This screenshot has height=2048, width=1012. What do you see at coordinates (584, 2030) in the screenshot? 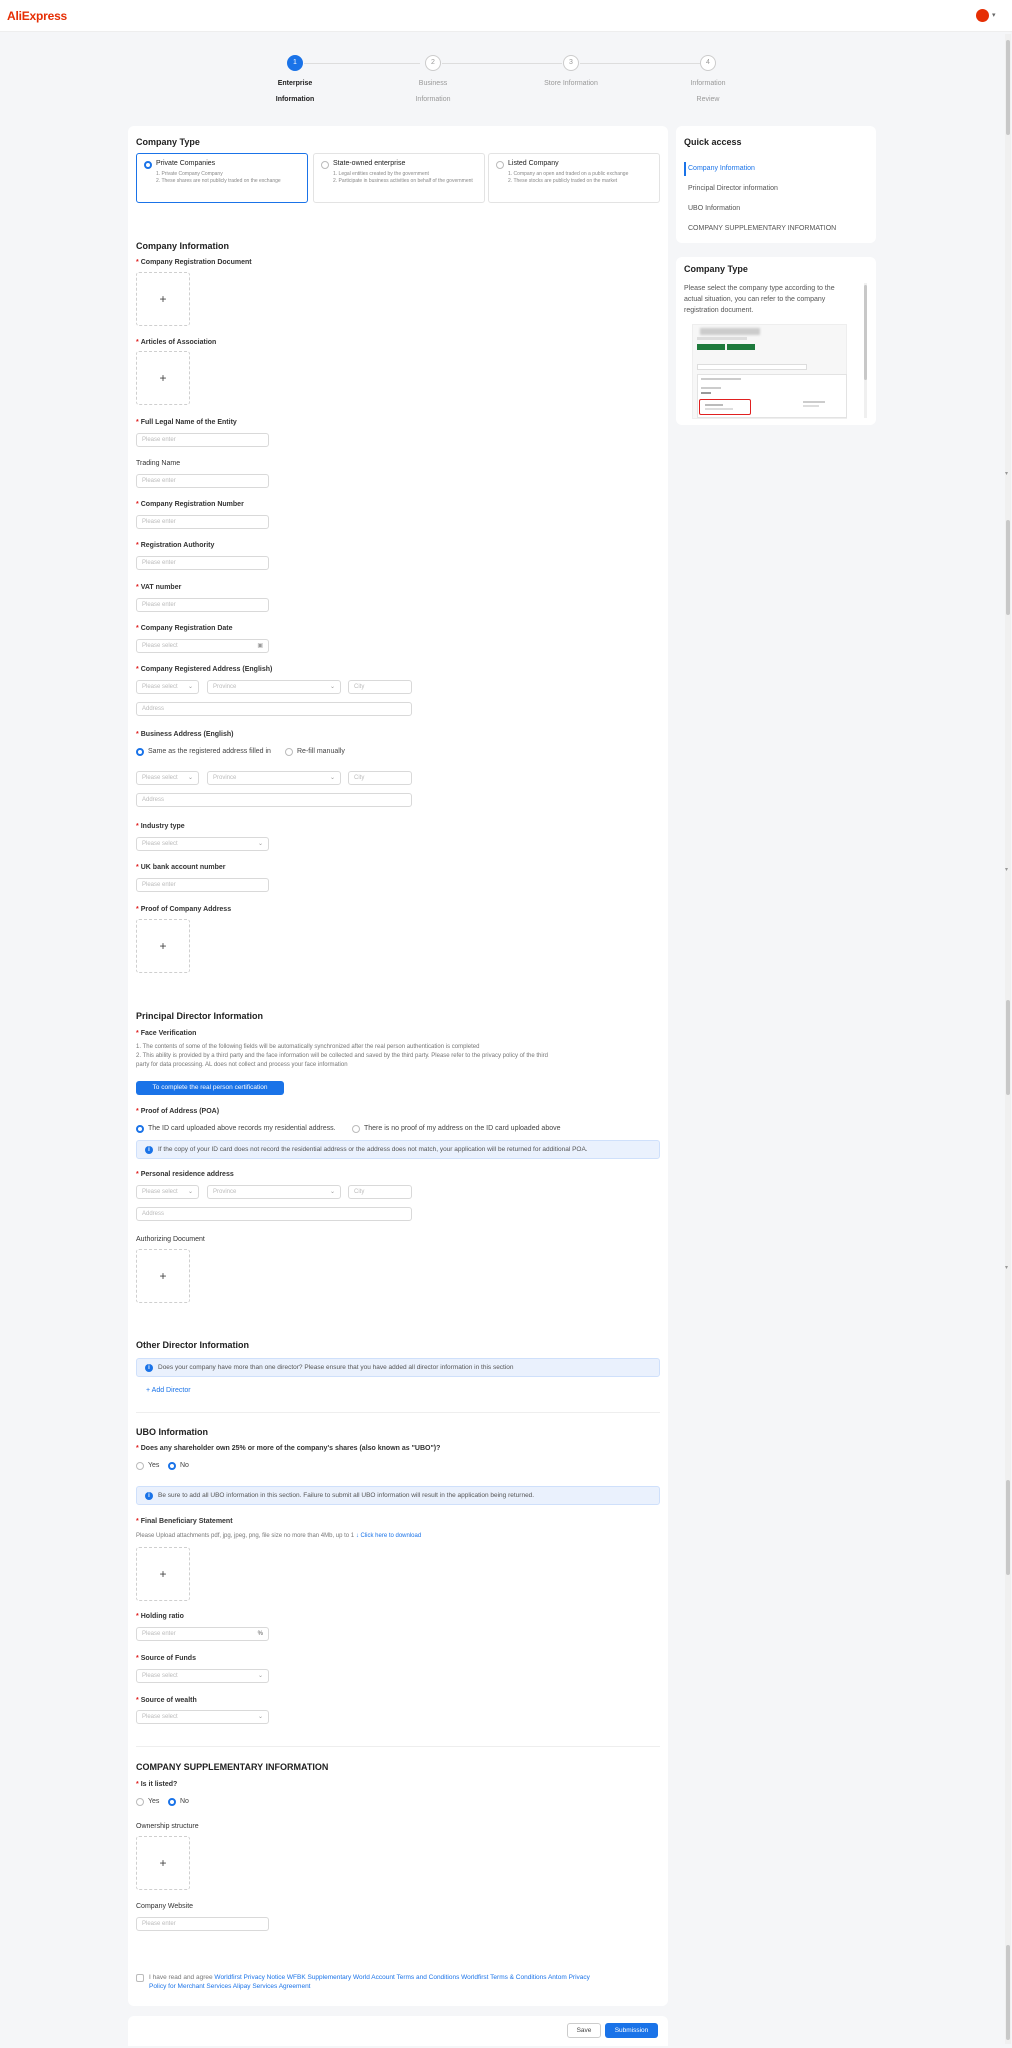
I see `save-button: Save` at bounding box center [584, 2030].